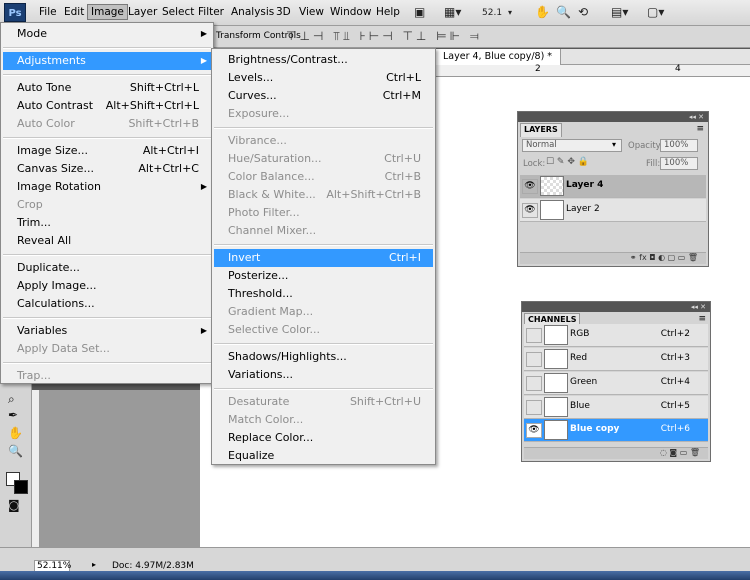 The image size is (750, 580). I want to click on menu-view: View, so click(311, 12).